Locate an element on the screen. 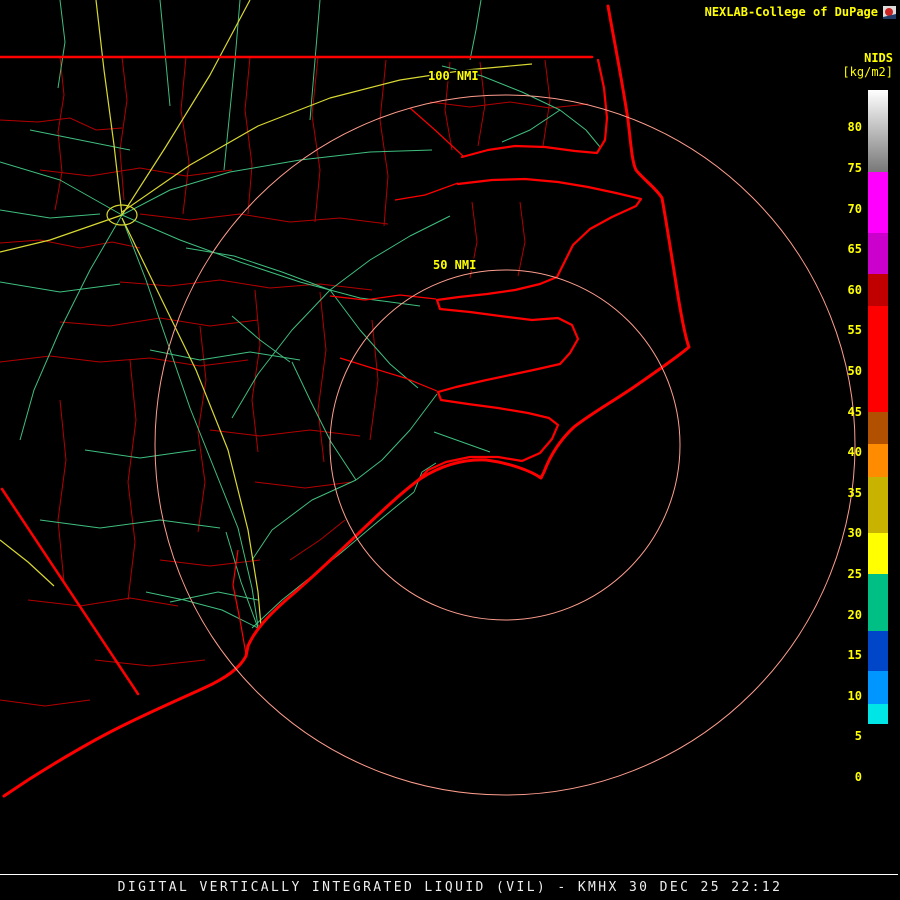 This screenshot has height=900, width=900. cod-logo-icon is located at coordinates (889, 12).